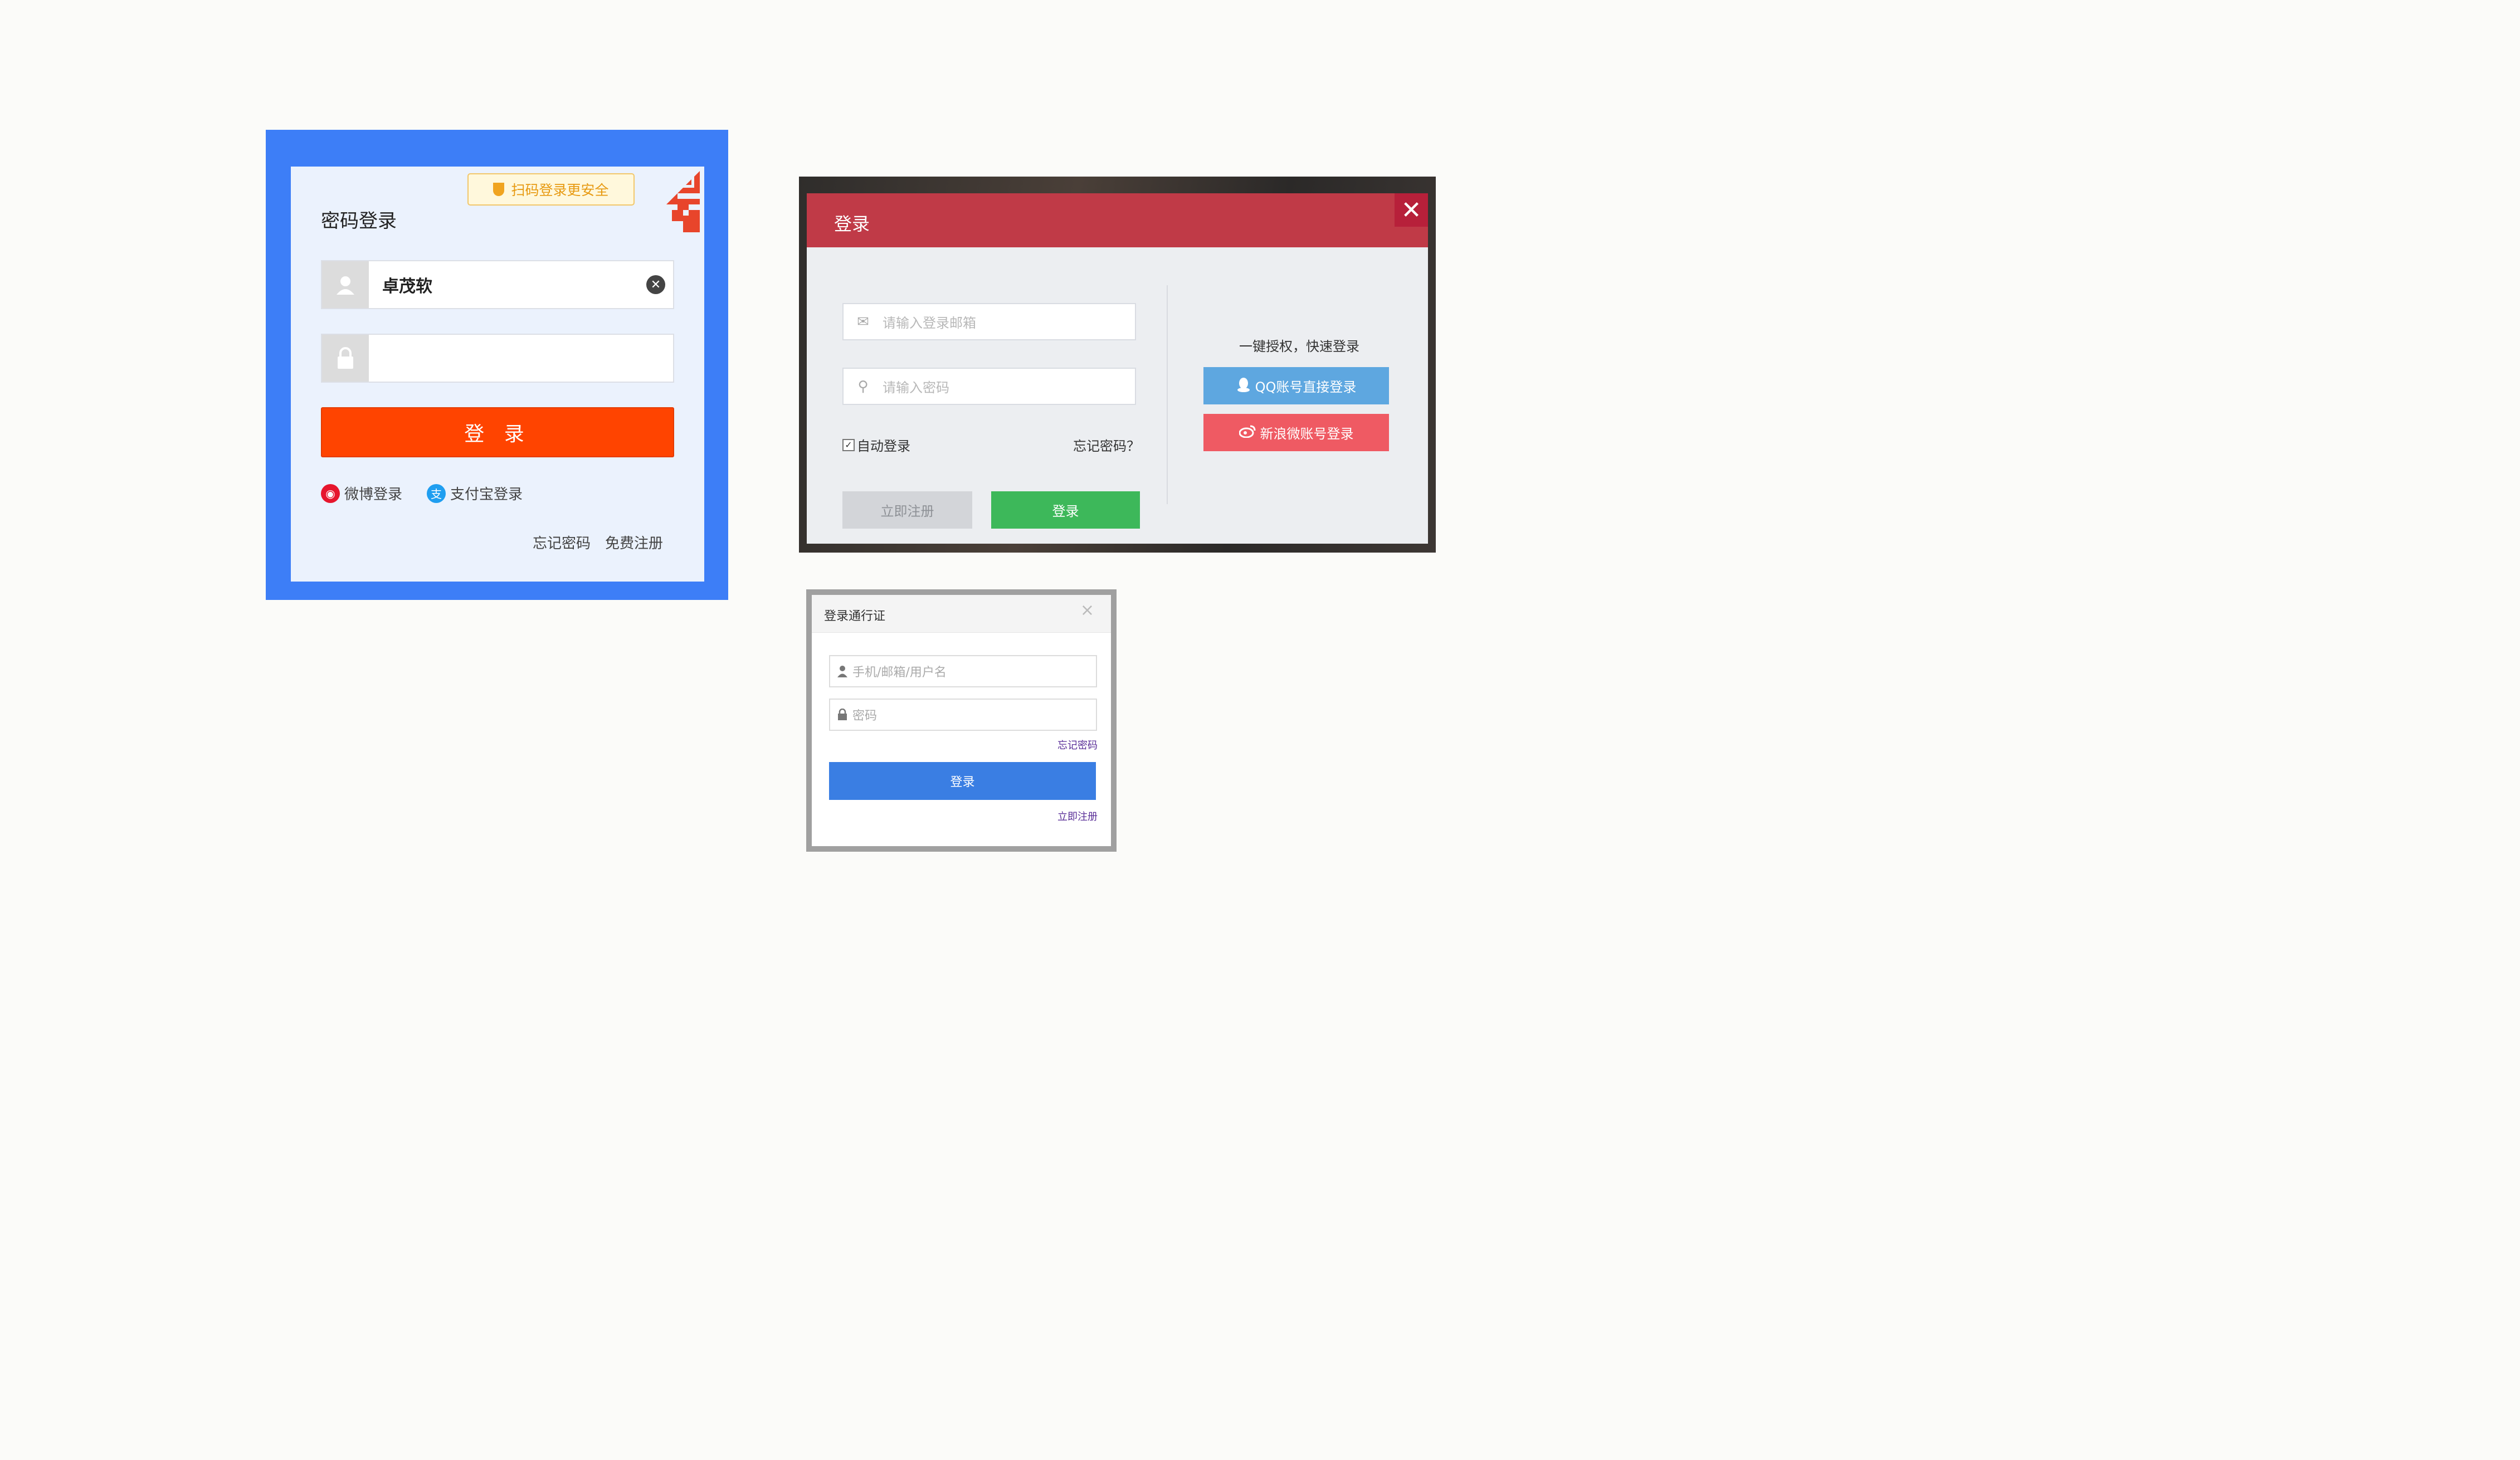  I want to click on register-link: 立即注册, so click(1077, 816).